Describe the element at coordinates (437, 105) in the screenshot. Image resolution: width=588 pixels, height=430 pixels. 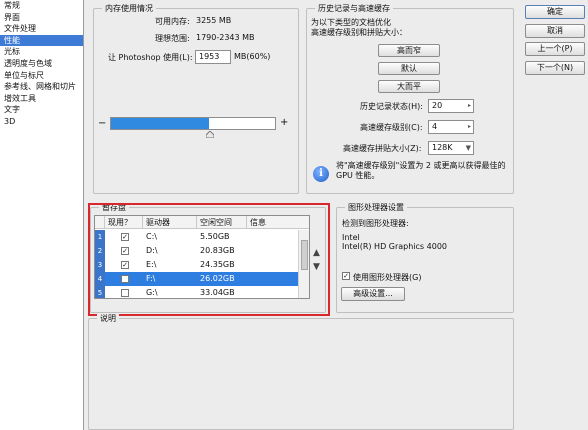
I see `history-states-value: 20` at that location.